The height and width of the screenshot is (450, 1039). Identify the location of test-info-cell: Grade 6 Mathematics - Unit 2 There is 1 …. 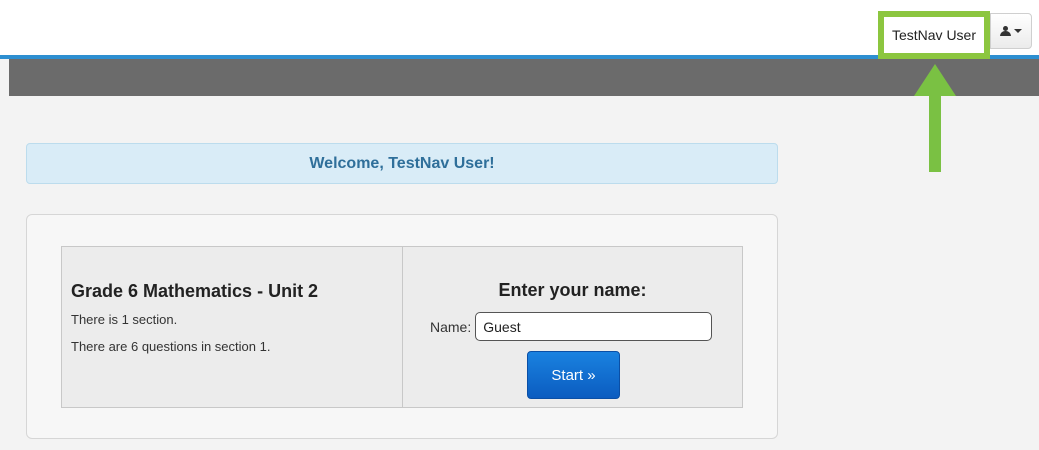
(232, 327).